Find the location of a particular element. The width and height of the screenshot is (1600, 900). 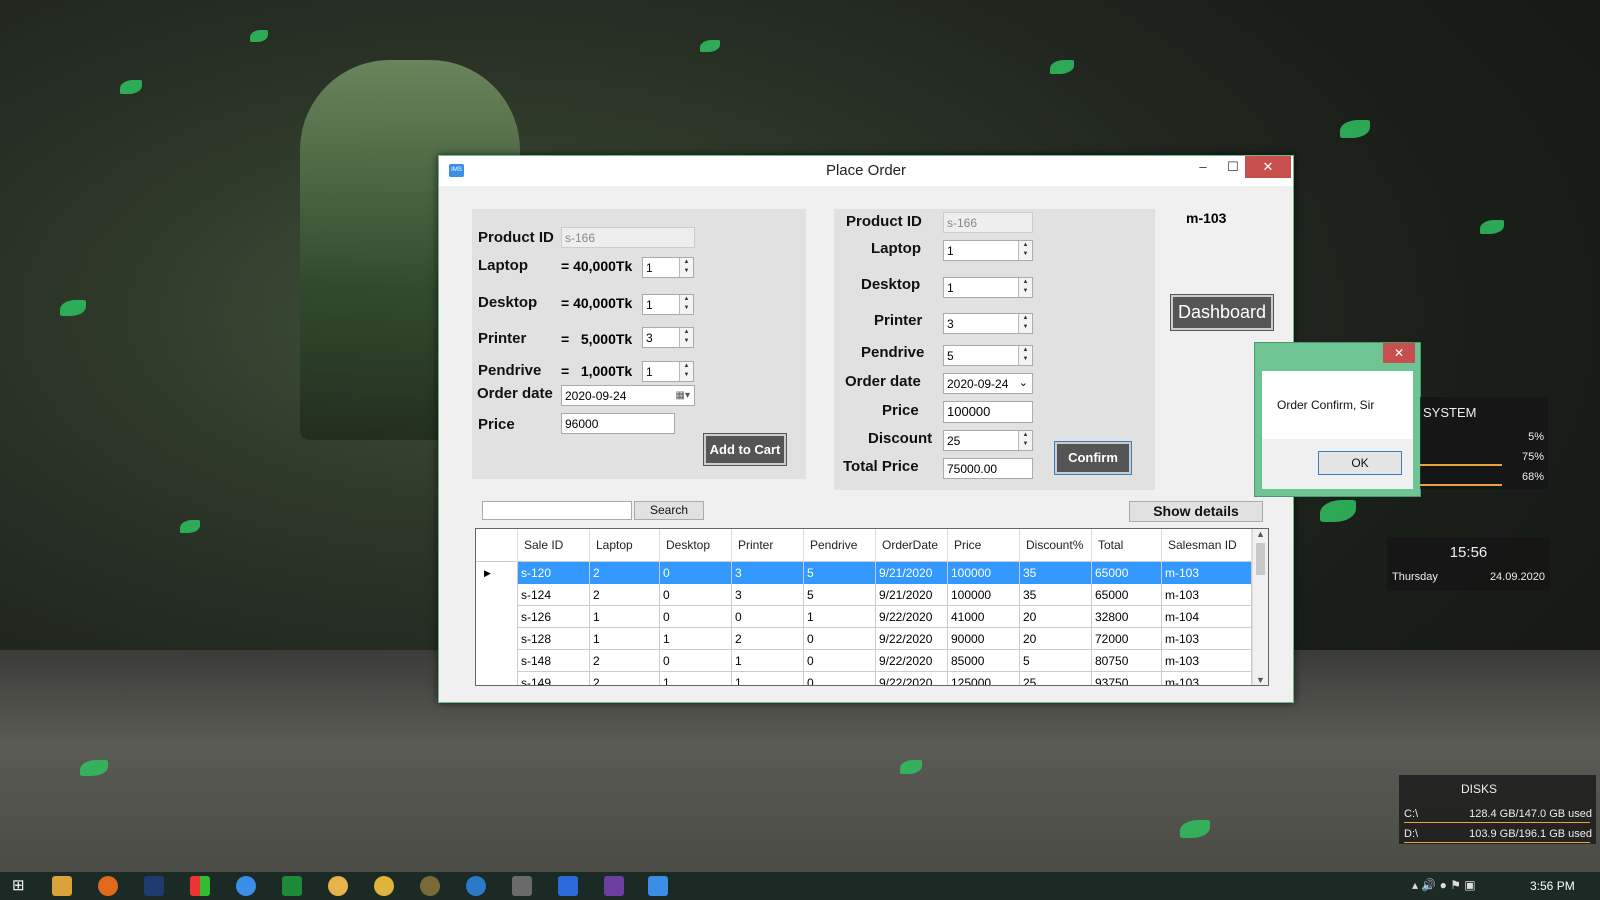

column-header: Total is located at coordinates (1127, 545).